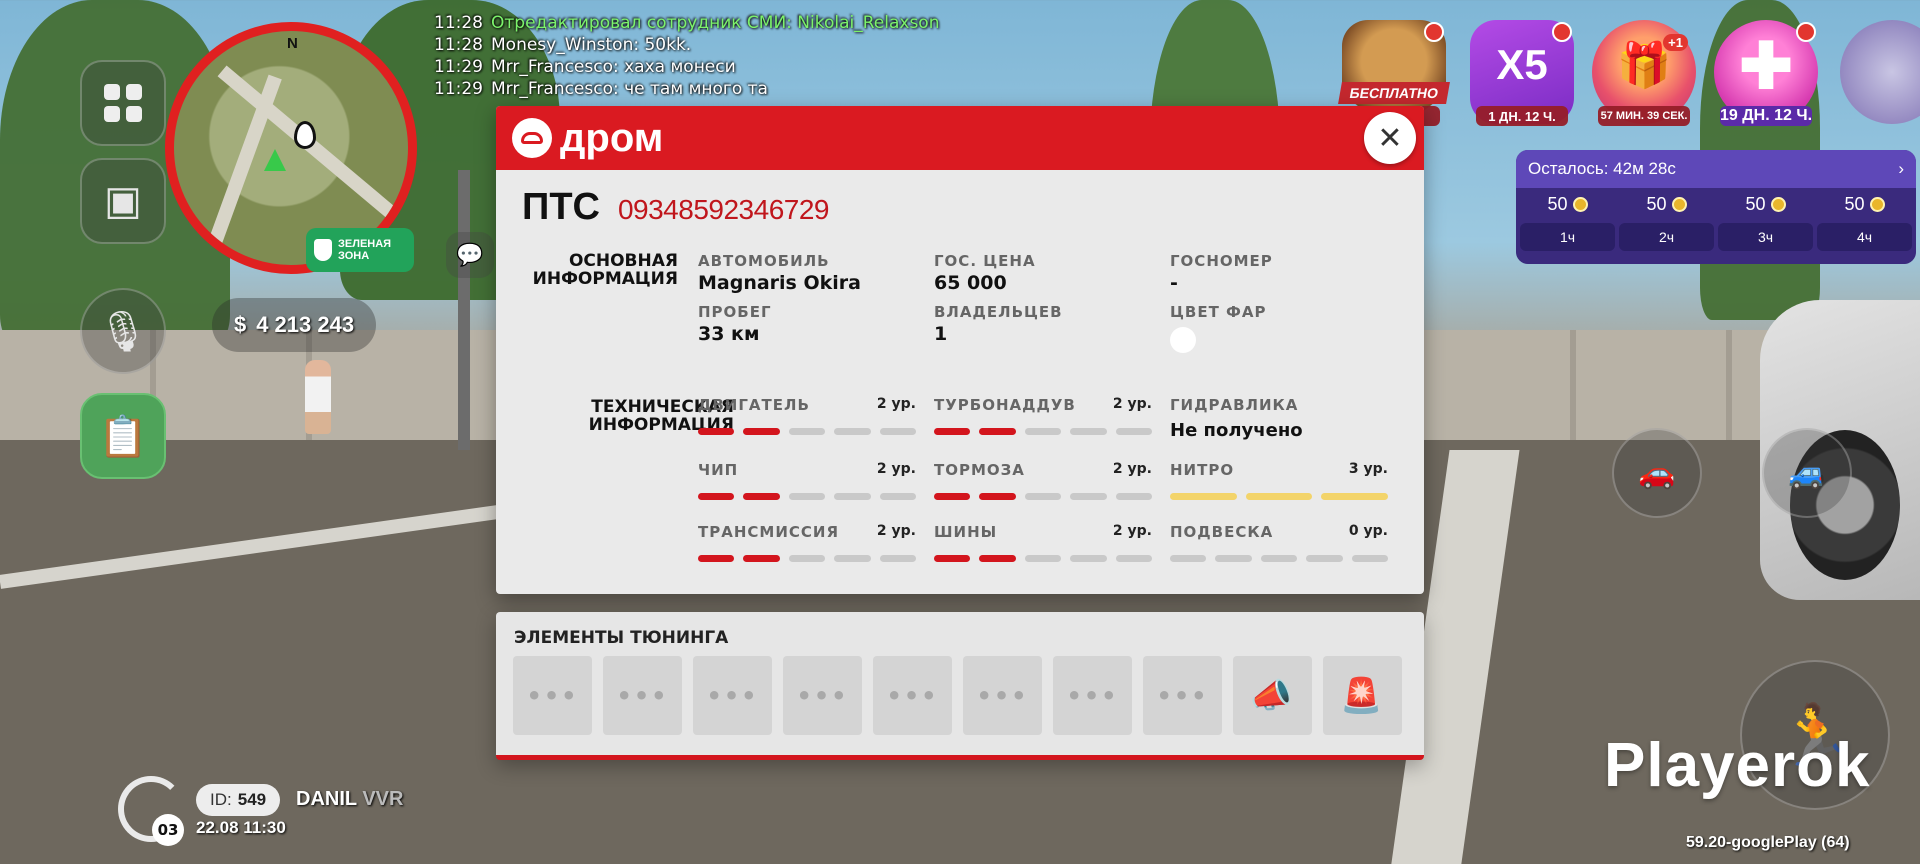 Image resolution: width=1920 pixels, height=864 pixels. What do you see at coordinates (123, 436) in the screenshot?
I see `tasks-button: 📋` at bounding box center [123, 436].